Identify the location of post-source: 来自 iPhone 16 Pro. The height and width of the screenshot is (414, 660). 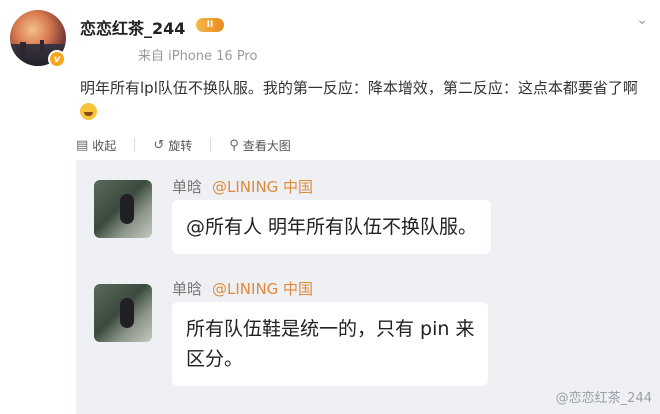
(198, 56).